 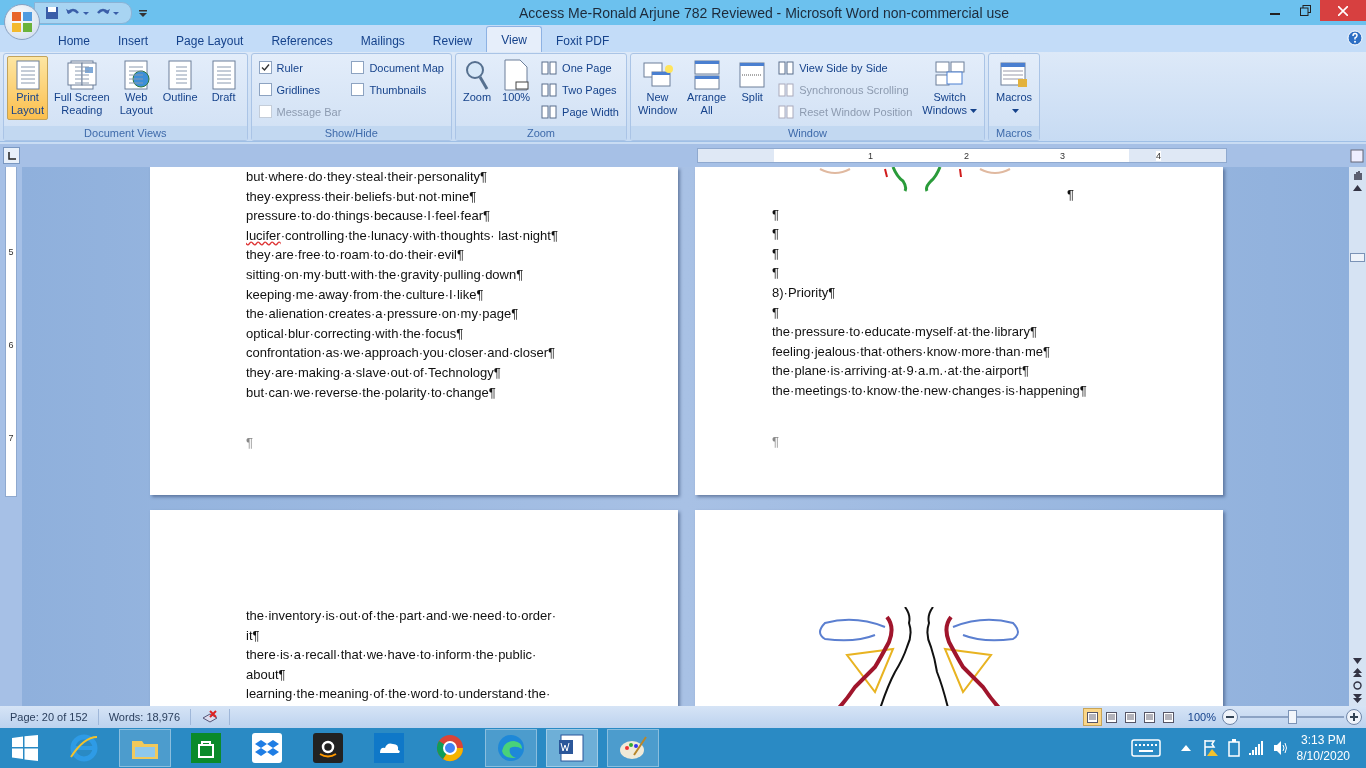 What do you see at coordinates (365, 294) in the screenshot?
I see `text-line: keeping·me·away·from·the·culture·I·like¶` at bounding box center [365, 294].